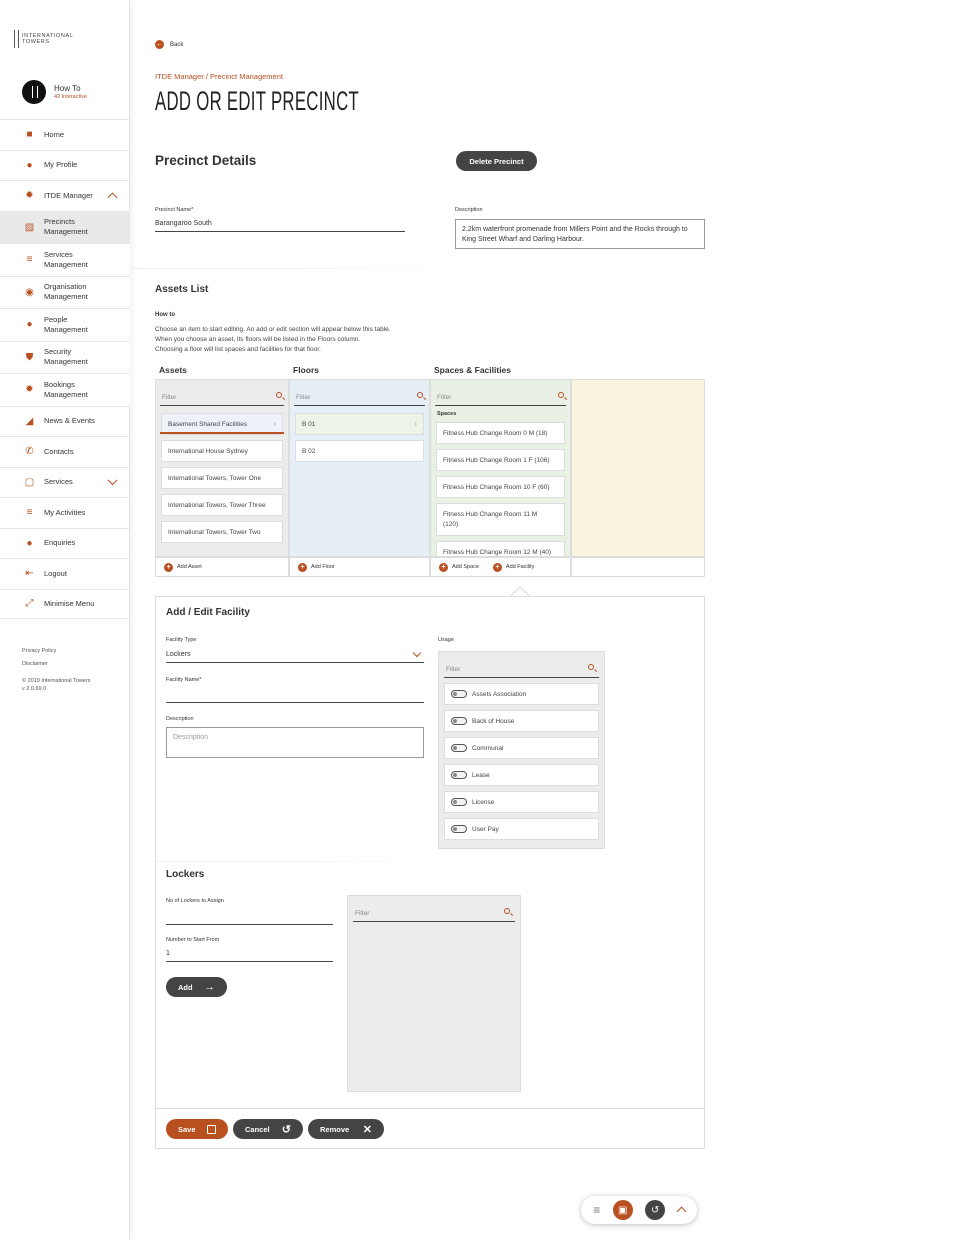 The image size is (960, 1240). What do you see at coordinates (222, 532) in the screenshot?
I see `asset-item: International Towers, Tower Two` at bounding box center [222, 532].